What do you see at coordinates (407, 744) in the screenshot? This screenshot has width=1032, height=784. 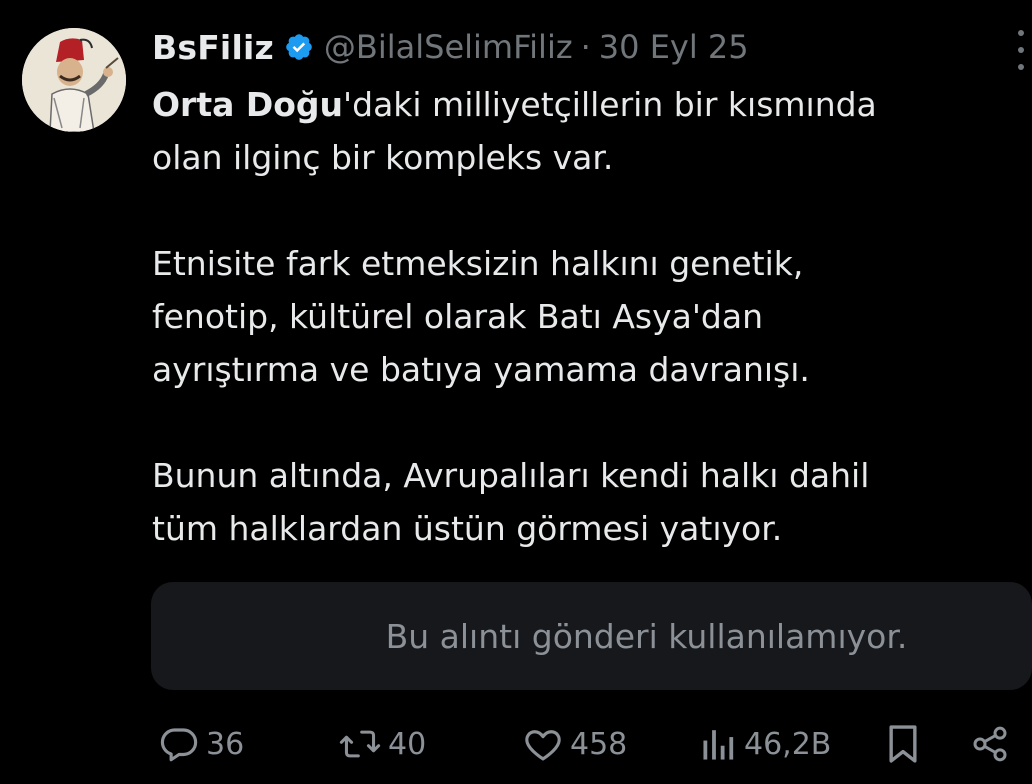 I see `repost-count: 40` at bounding box center [407, 744].